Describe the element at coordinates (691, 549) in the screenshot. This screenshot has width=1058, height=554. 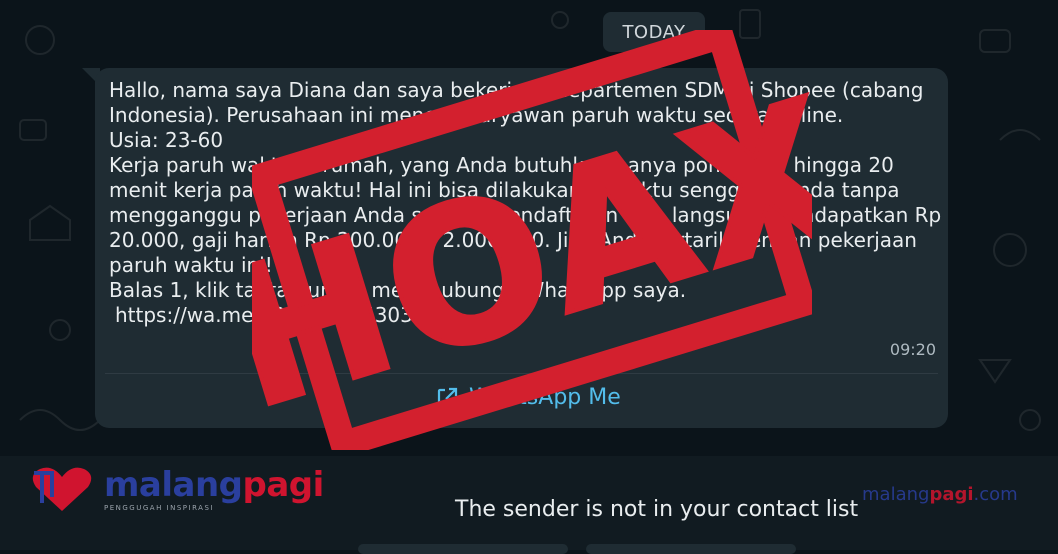
I see `add-contact-button-stub` at that location.